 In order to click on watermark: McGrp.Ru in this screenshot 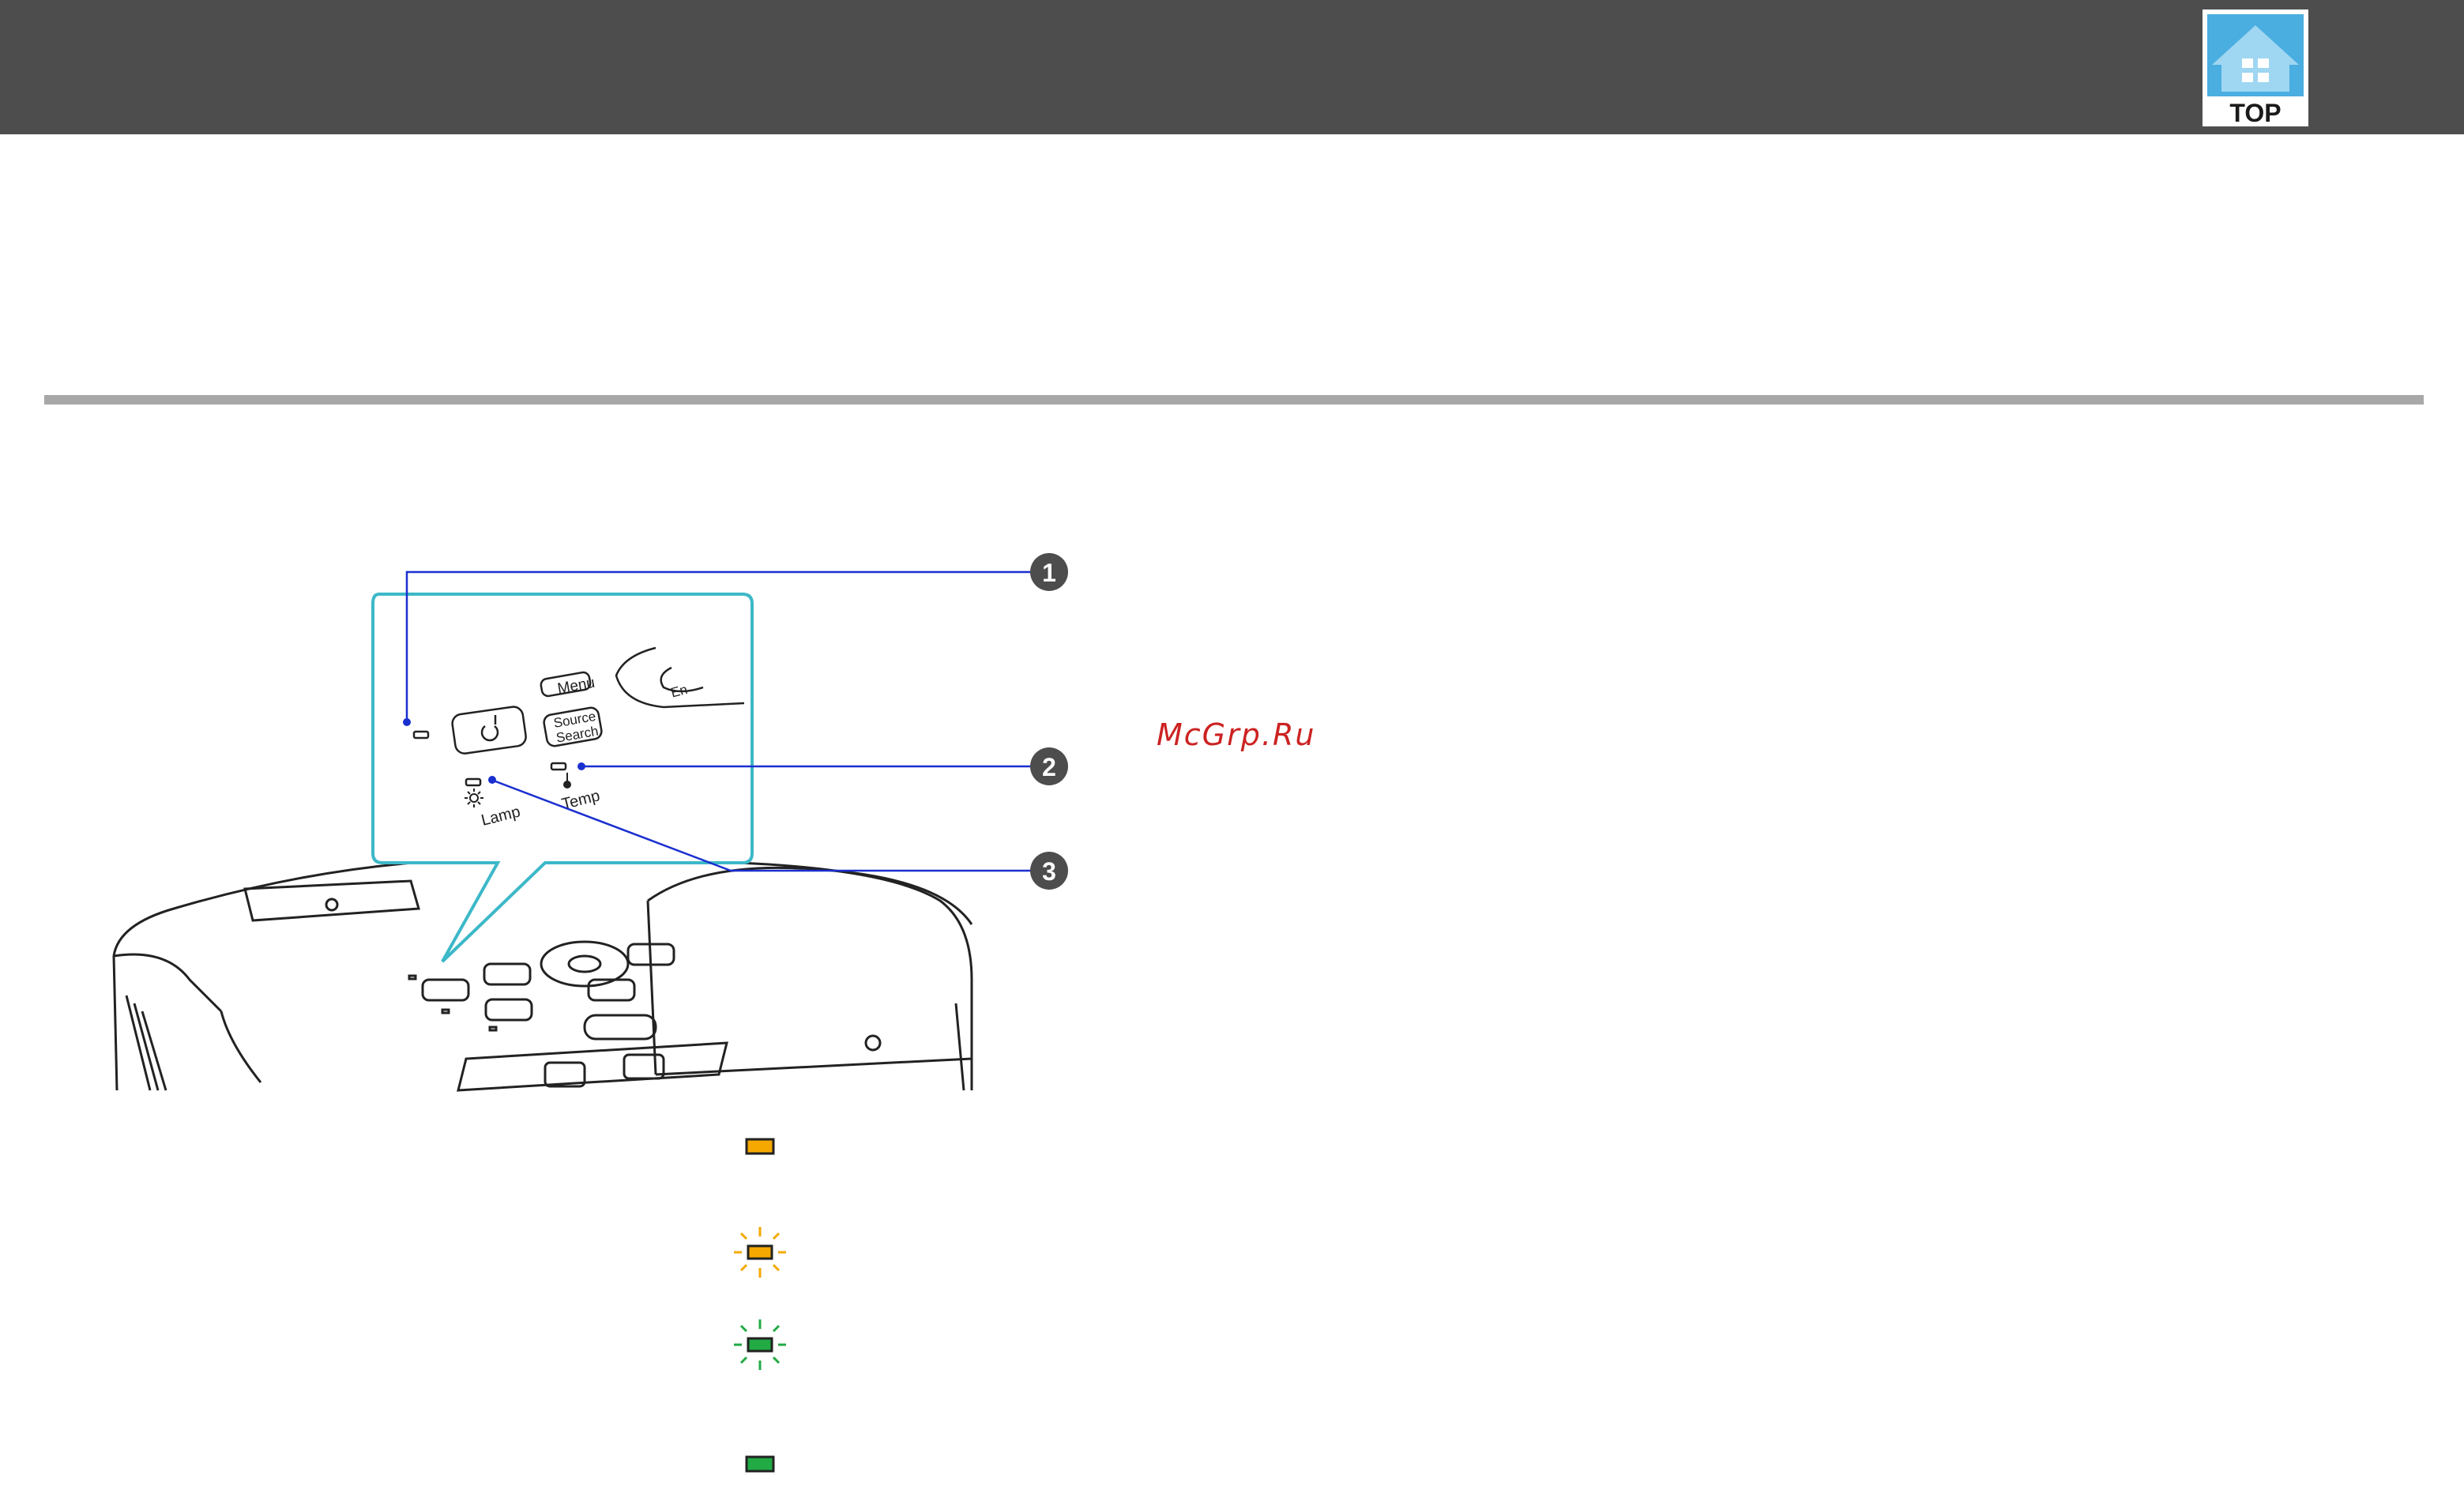, I will do `click(1236, 734)`.